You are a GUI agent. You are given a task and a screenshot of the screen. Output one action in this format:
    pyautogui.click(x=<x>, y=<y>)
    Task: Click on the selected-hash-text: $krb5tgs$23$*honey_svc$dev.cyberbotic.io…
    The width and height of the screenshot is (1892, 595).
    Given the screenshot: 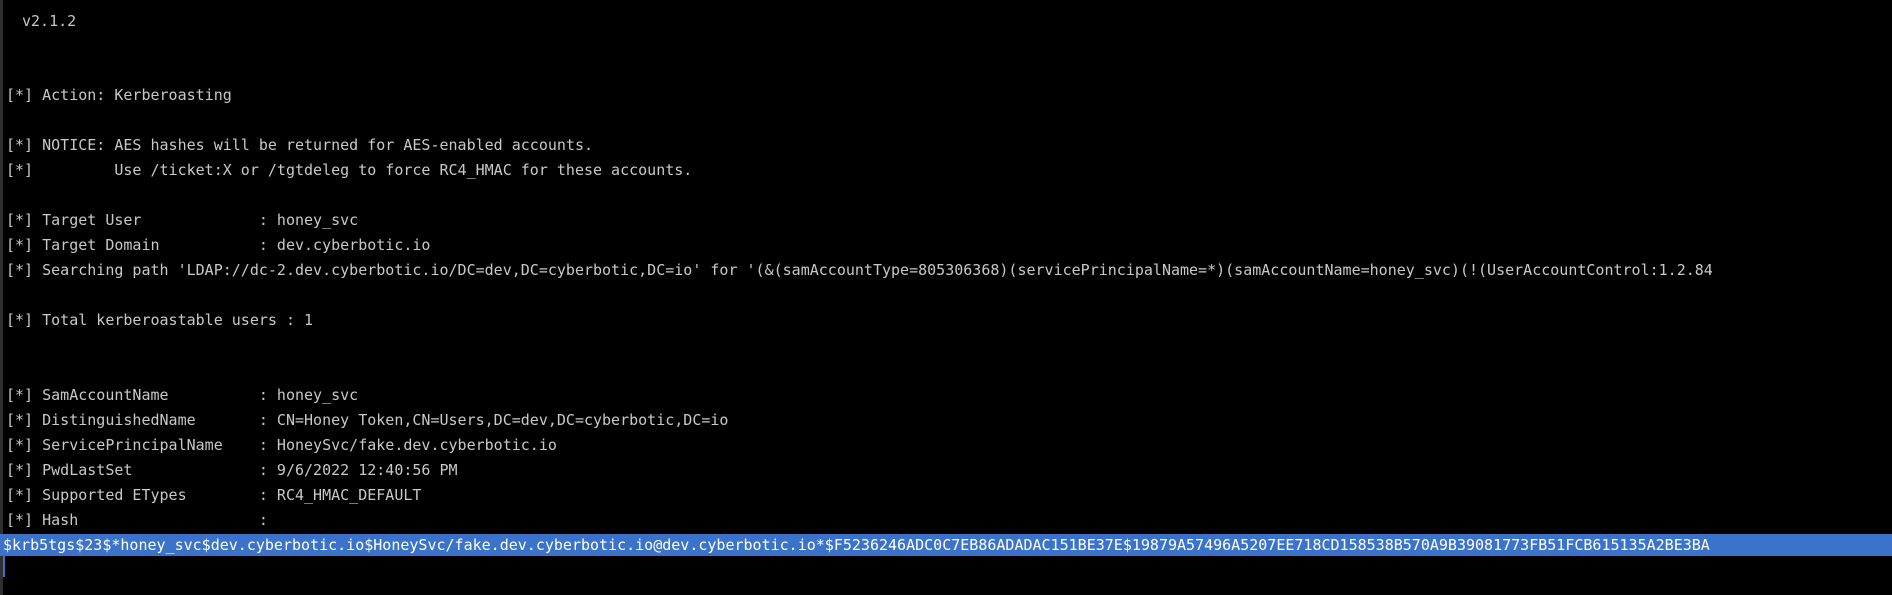 What is the action you would take?
    pyautogui.click(x=856, y=545)
    